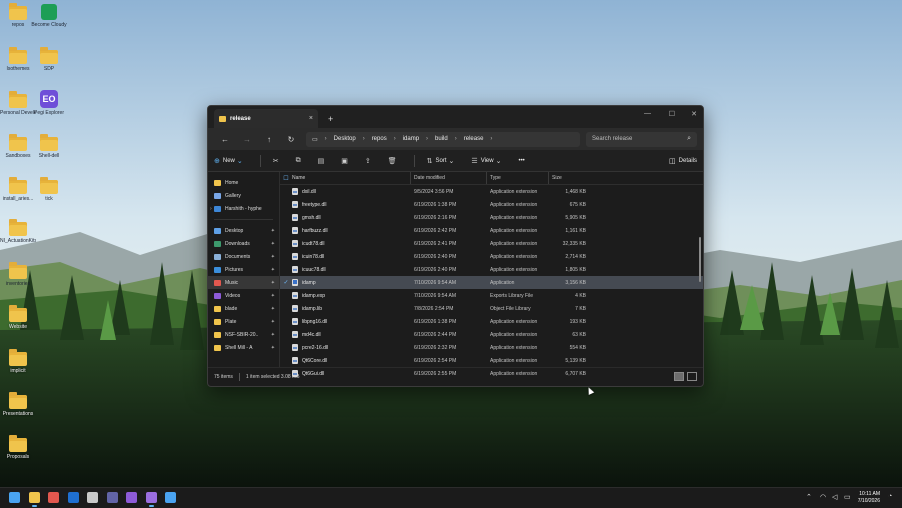  What do you see at coordinates (311, 118) in the screenshot?
I see `tab-close-button: ×` at bounding box center [311, 118].